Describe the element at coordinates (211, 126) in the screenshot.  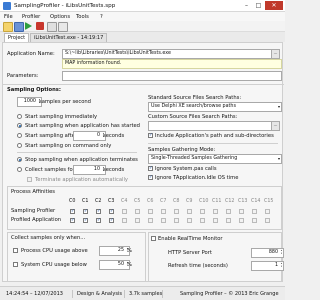
I see `custom-paths-field` at that location.